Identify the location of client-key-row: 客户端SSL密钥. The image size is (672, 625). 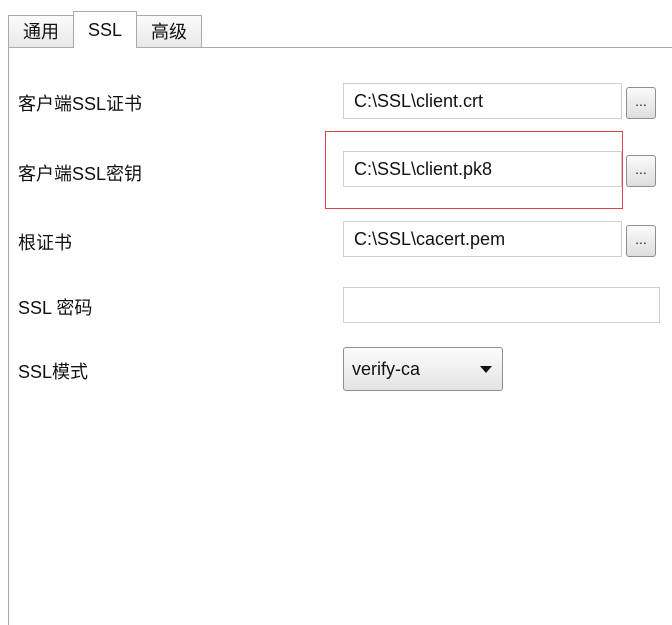
(80, 173).